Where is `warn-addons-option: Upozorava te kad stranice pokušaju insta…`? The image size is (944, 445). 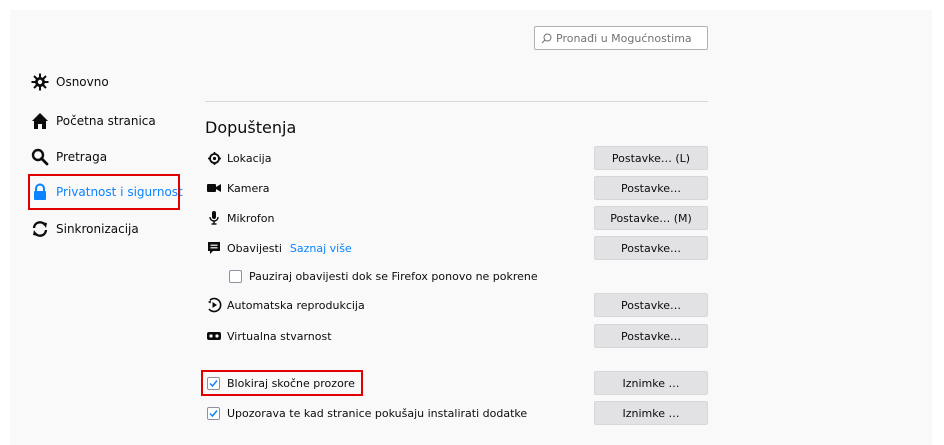
warn-addons-option: Upozorava te kad stranice pokušaju insta… is located at coordinates (367, 413).